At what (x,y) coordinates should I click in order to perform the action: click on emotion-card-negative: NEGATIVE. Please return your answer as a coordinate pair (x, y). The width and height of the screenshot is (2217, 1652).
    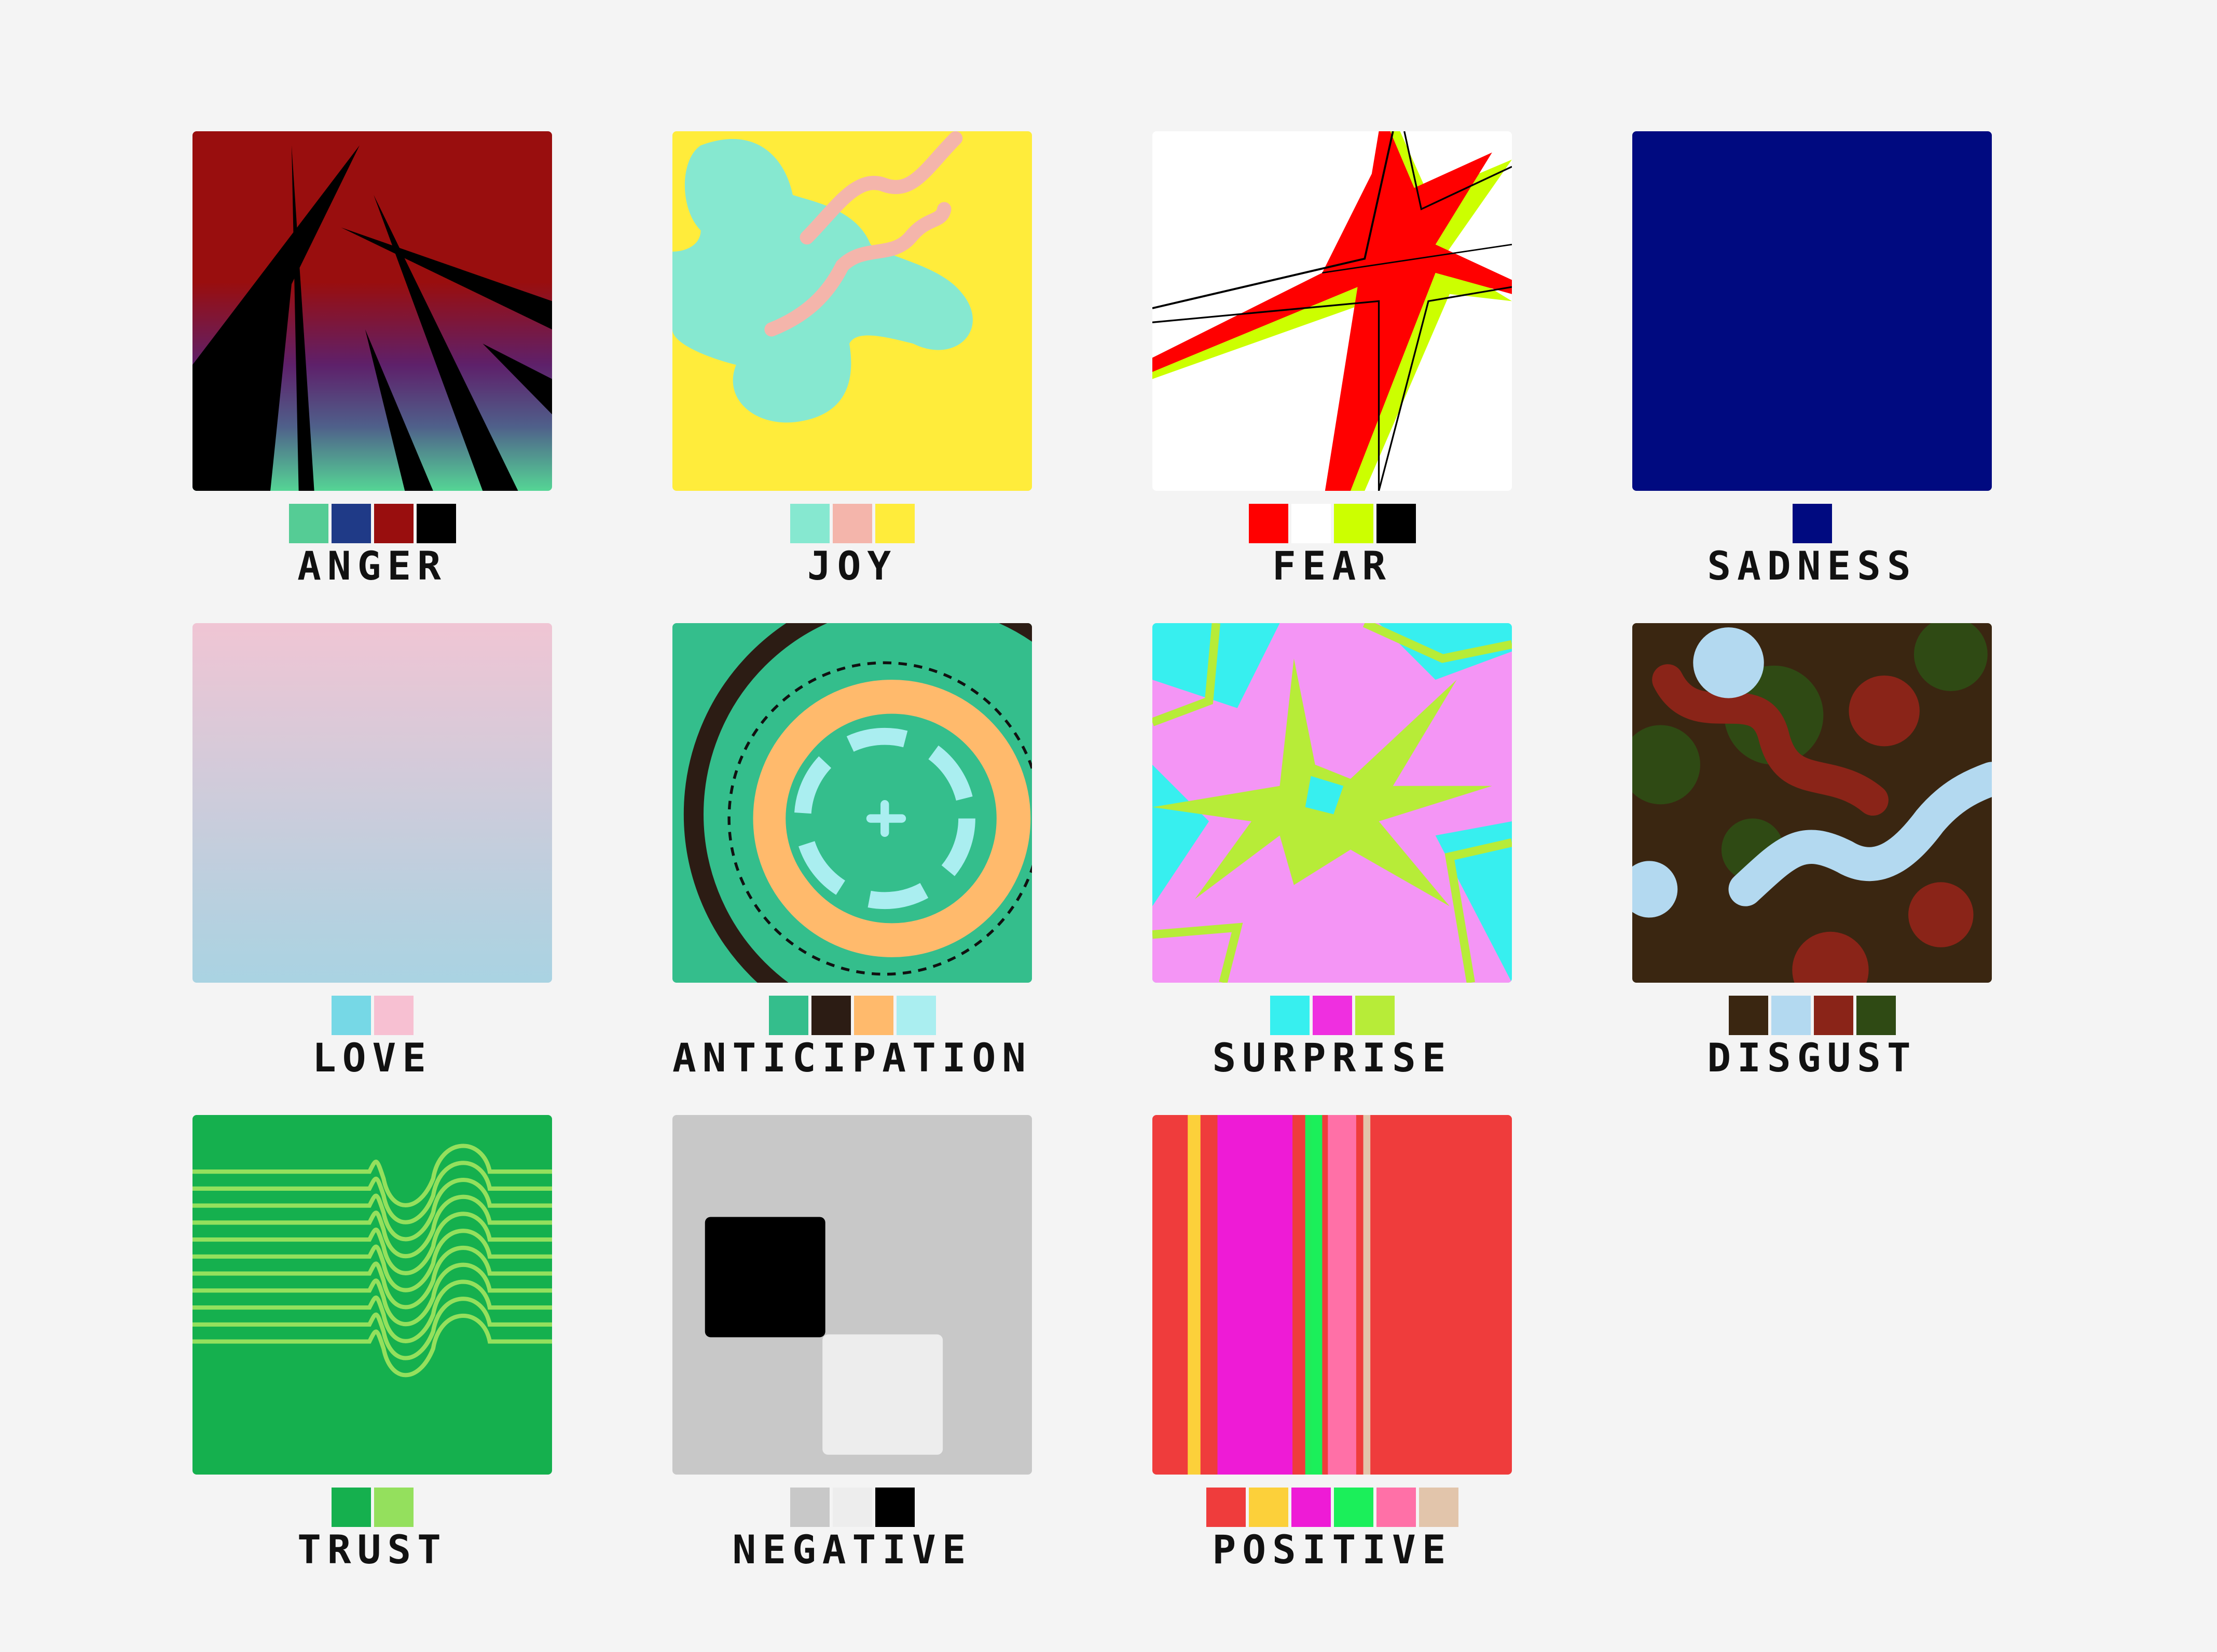
    Looking at the image, I should click on (852, 1342).